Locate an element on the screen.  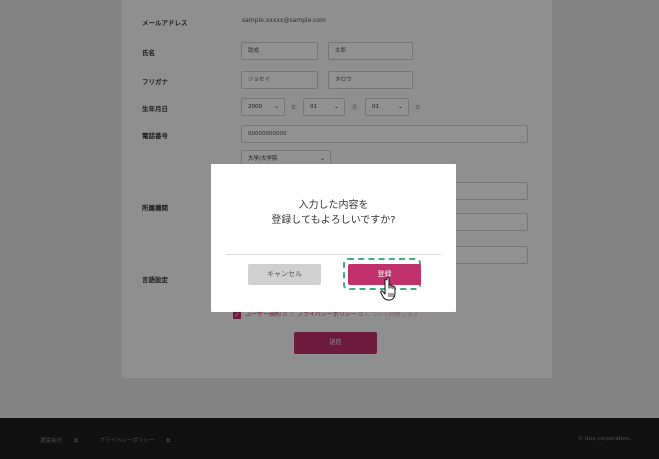
confirm-dialog: 入力した内容を 登録してもよろしいですか? キャンセル 登録 is located at coordinates (333, 238).